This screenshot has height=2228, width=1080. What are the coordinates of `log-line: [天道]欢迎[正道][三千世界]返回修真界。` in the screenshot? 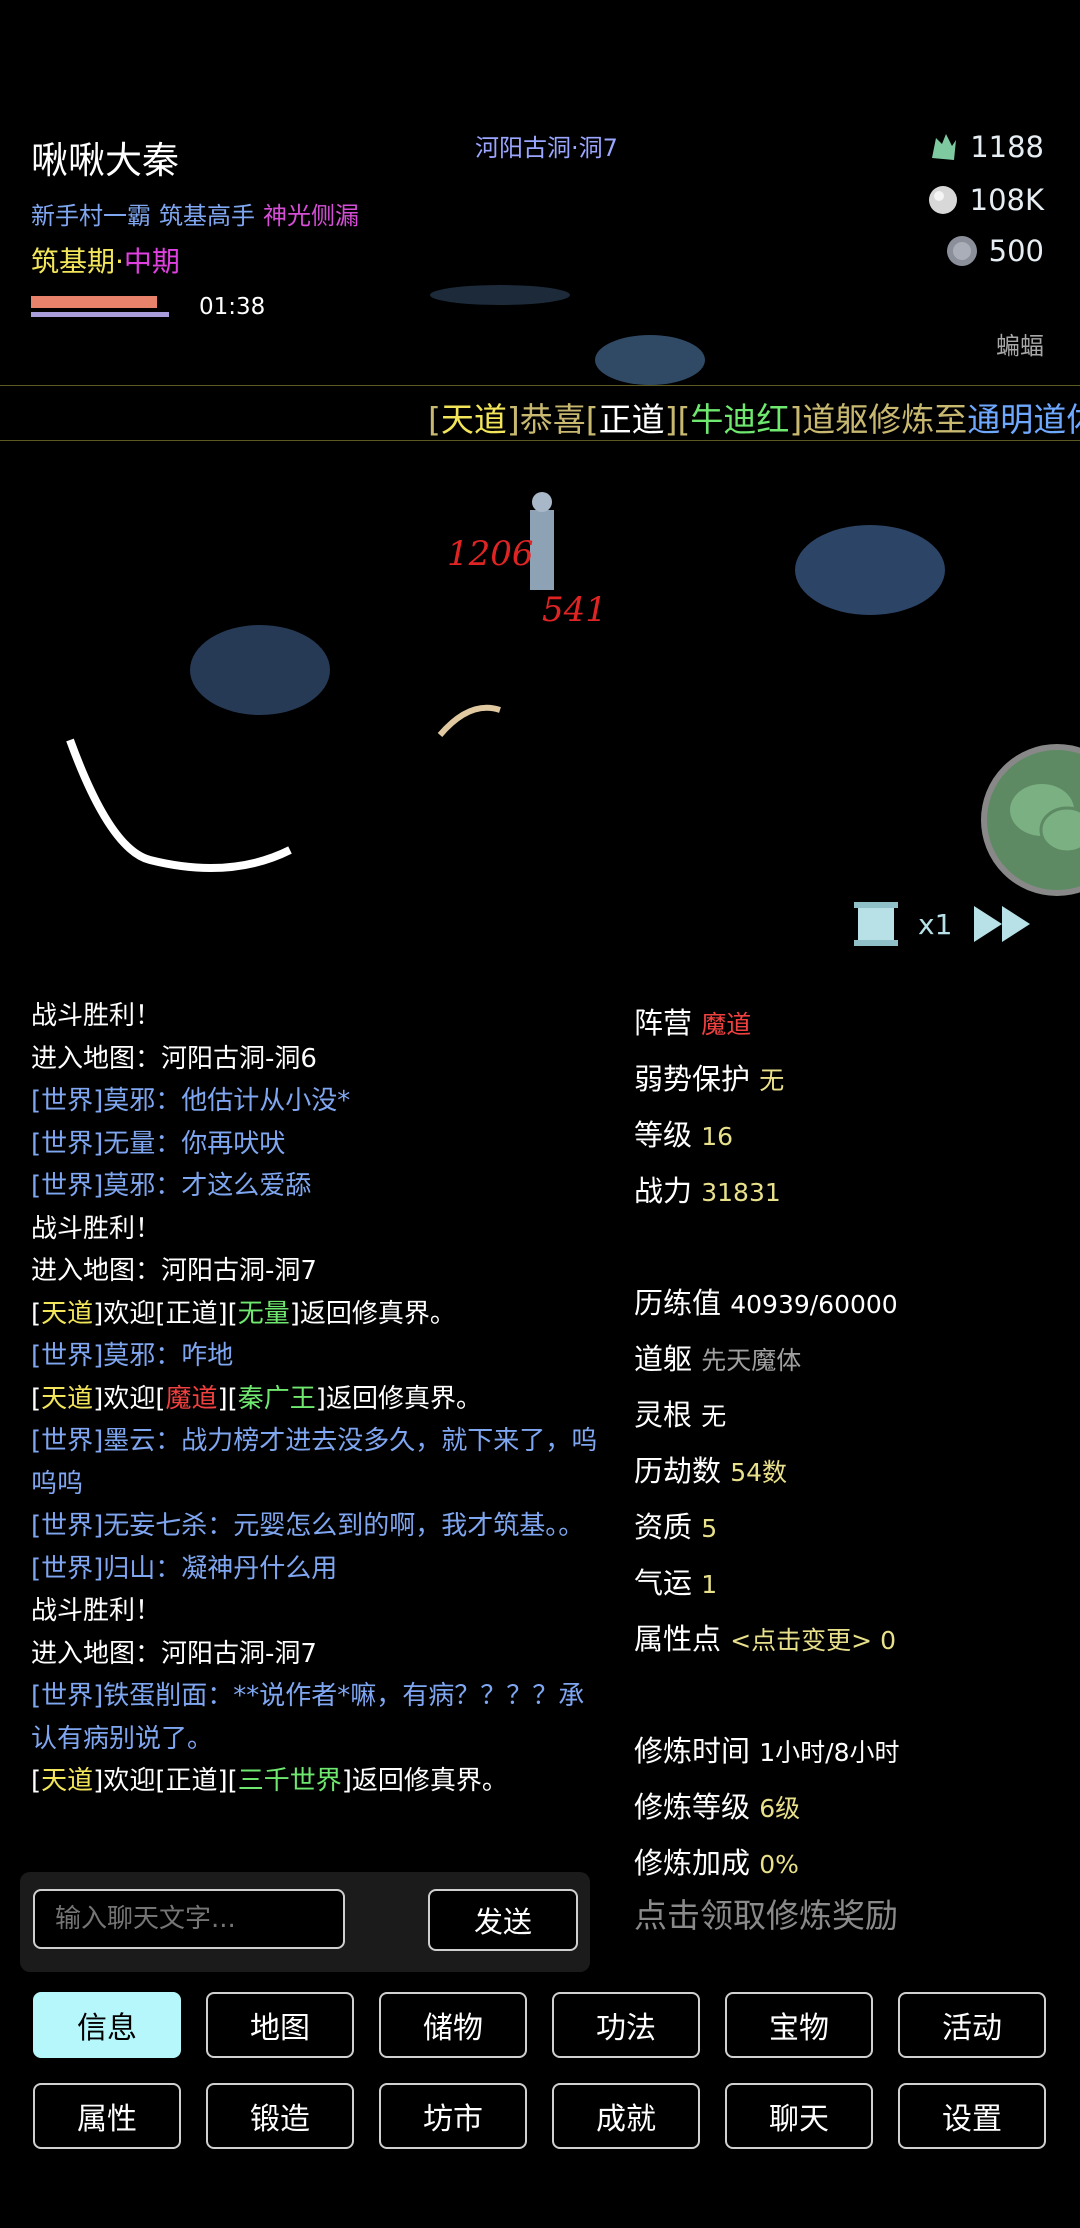 It's located at (269, 1781).